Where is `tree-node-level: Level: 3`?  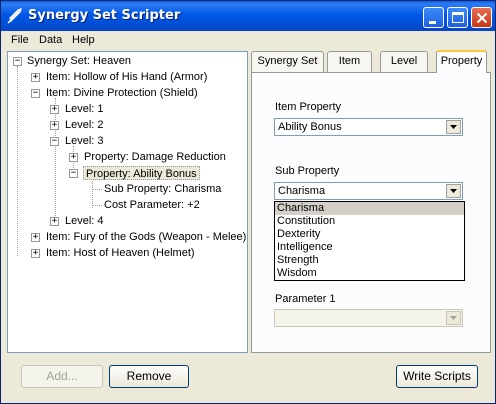 tree-node-level: Level: 3 is located at coordinates (84, 141).